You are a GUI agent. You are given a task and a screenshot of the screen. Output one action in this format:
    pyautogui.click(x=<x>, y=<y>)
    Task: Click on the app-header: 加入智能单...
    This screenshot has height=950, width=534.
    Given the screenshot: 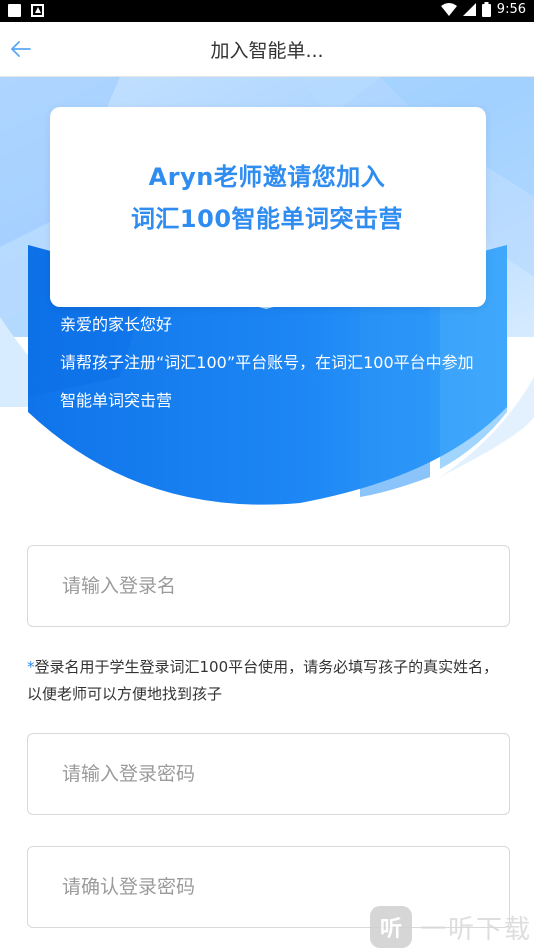 What is the action you would take?
    pyautogui.click(x=267, y=49)
    